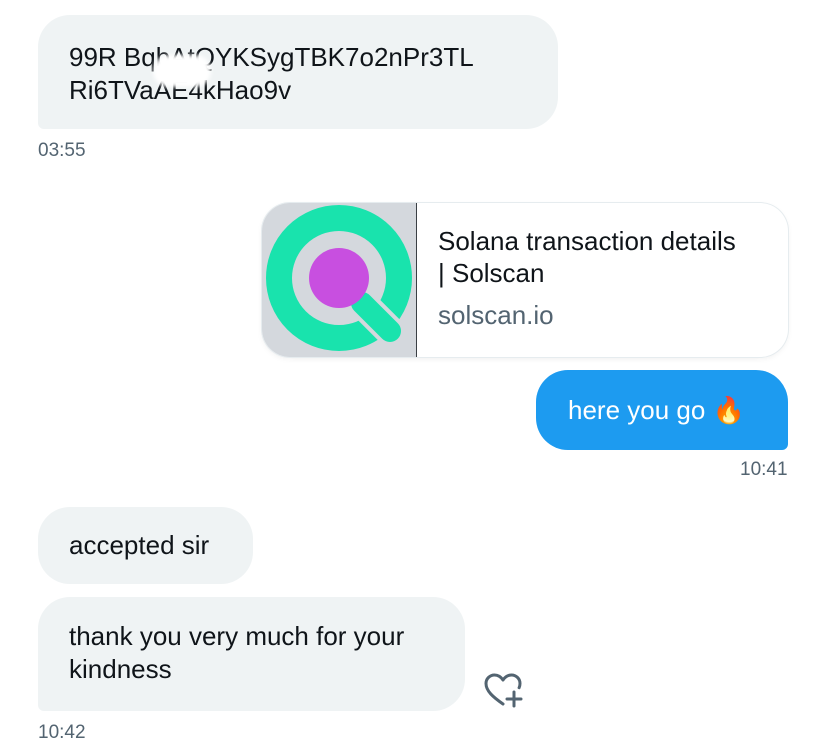 This screenshot has height=755, width=821. What do you see at coordinates (496, 315) in the screenshot?
I see `link-preview-domain: solscan.io` at bounding box center [496, 315].